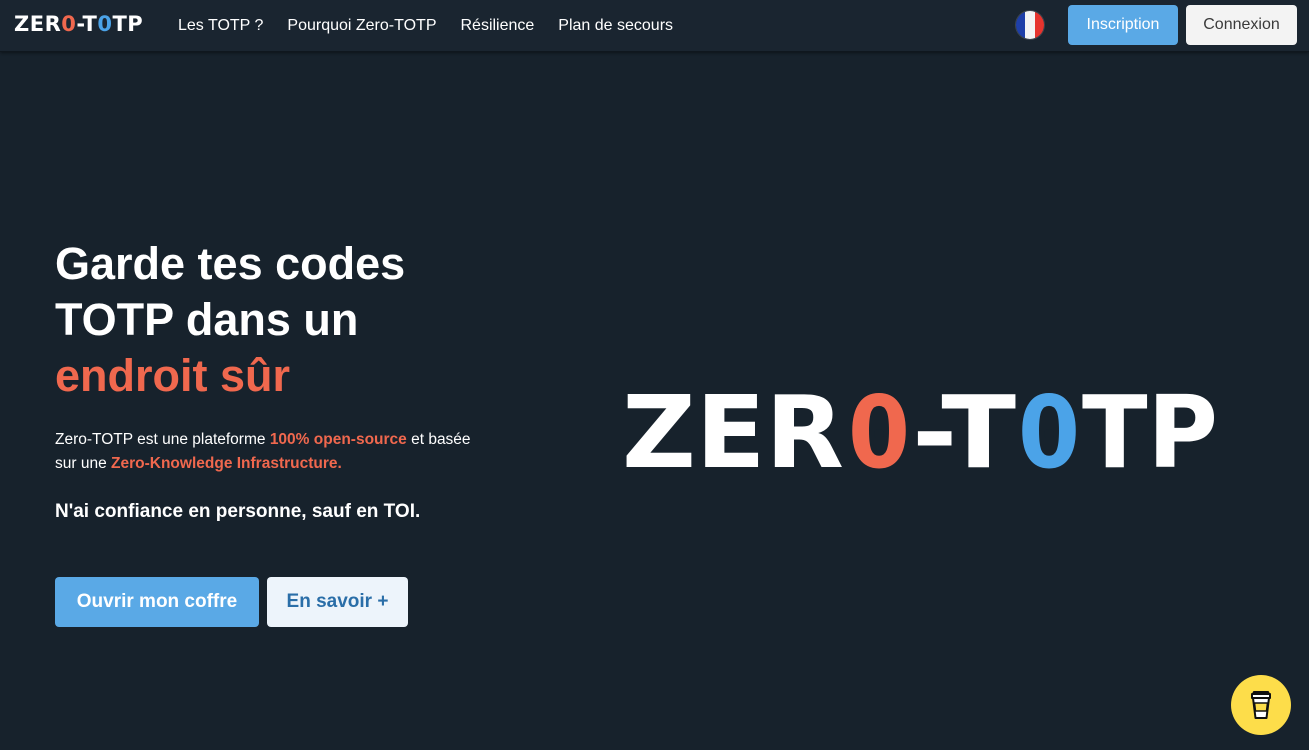 The image size is (1309, 750). What do you see at coordinates (1030, 25) in the screenshot?
I see `france-flag-icon` at bounding box center [1030, 25].